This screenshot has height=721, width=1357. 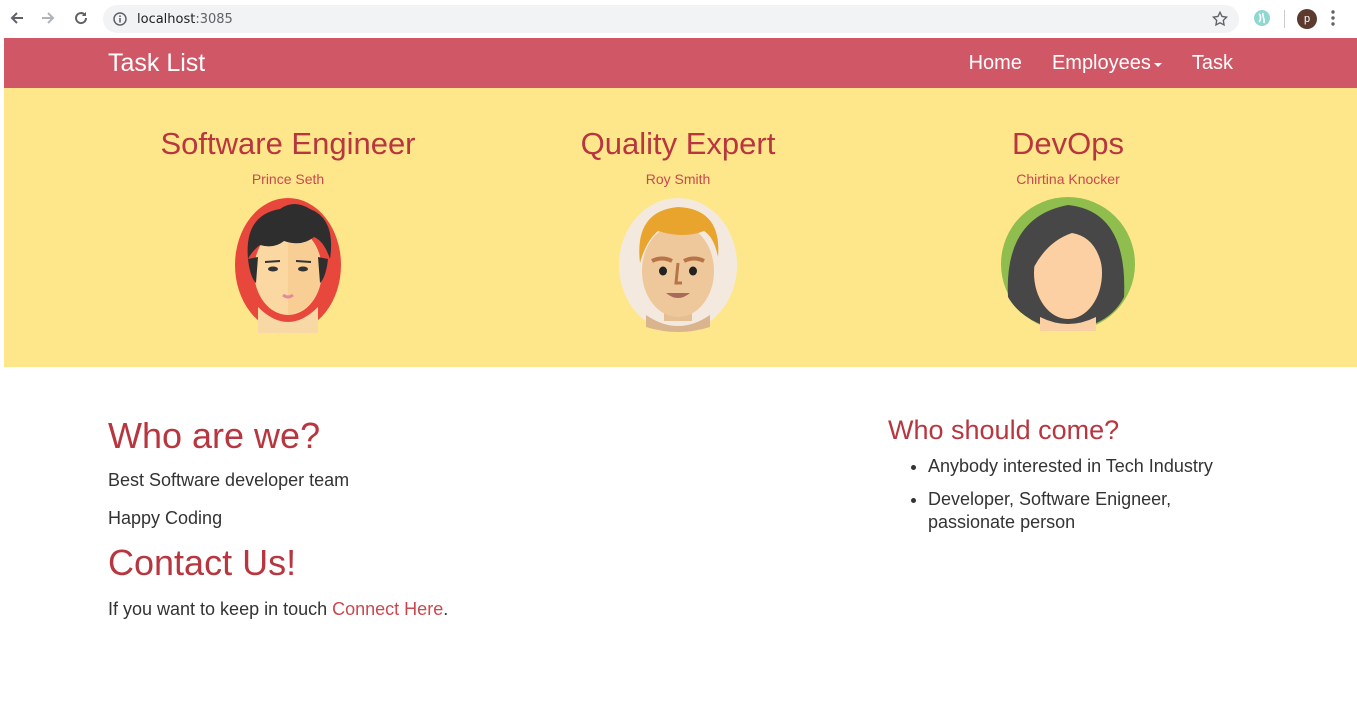 What do you see at coordinates (288, 265) in the screenshot?
I see `male-developer-avatar-icon` at bounding box center [288, 265].